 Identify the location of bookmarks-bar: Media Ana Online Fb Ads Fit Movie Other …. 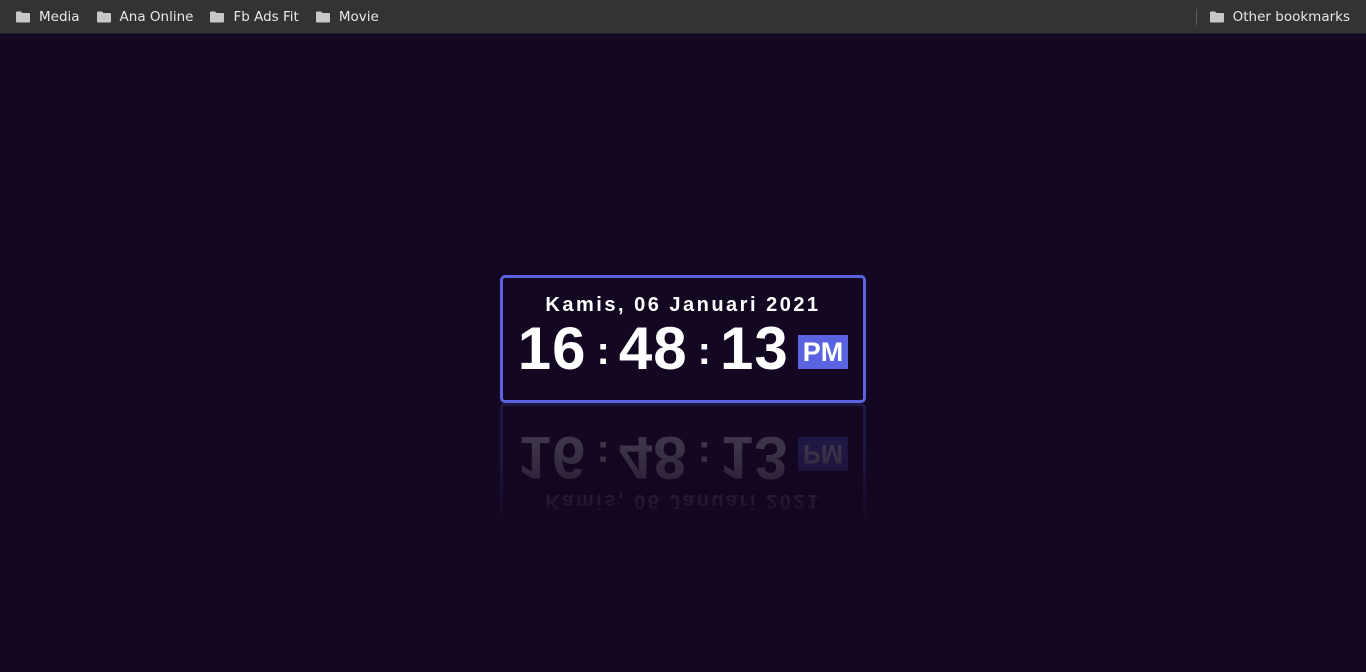
(683, 17).